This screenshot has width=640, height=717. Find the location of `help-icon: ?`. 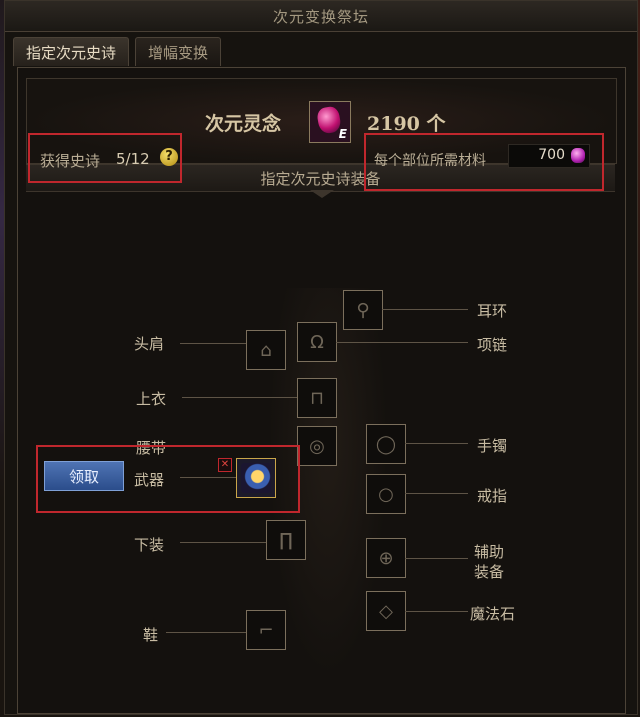

help-icon: ? is located at coordinates (169, 157).